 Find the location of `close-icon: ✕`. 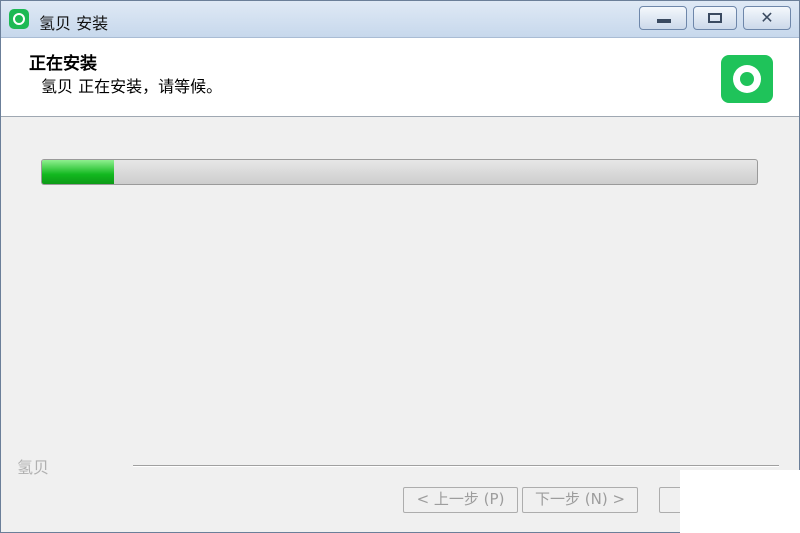

close-icon: ✕ is located at coordinates (767, 17).